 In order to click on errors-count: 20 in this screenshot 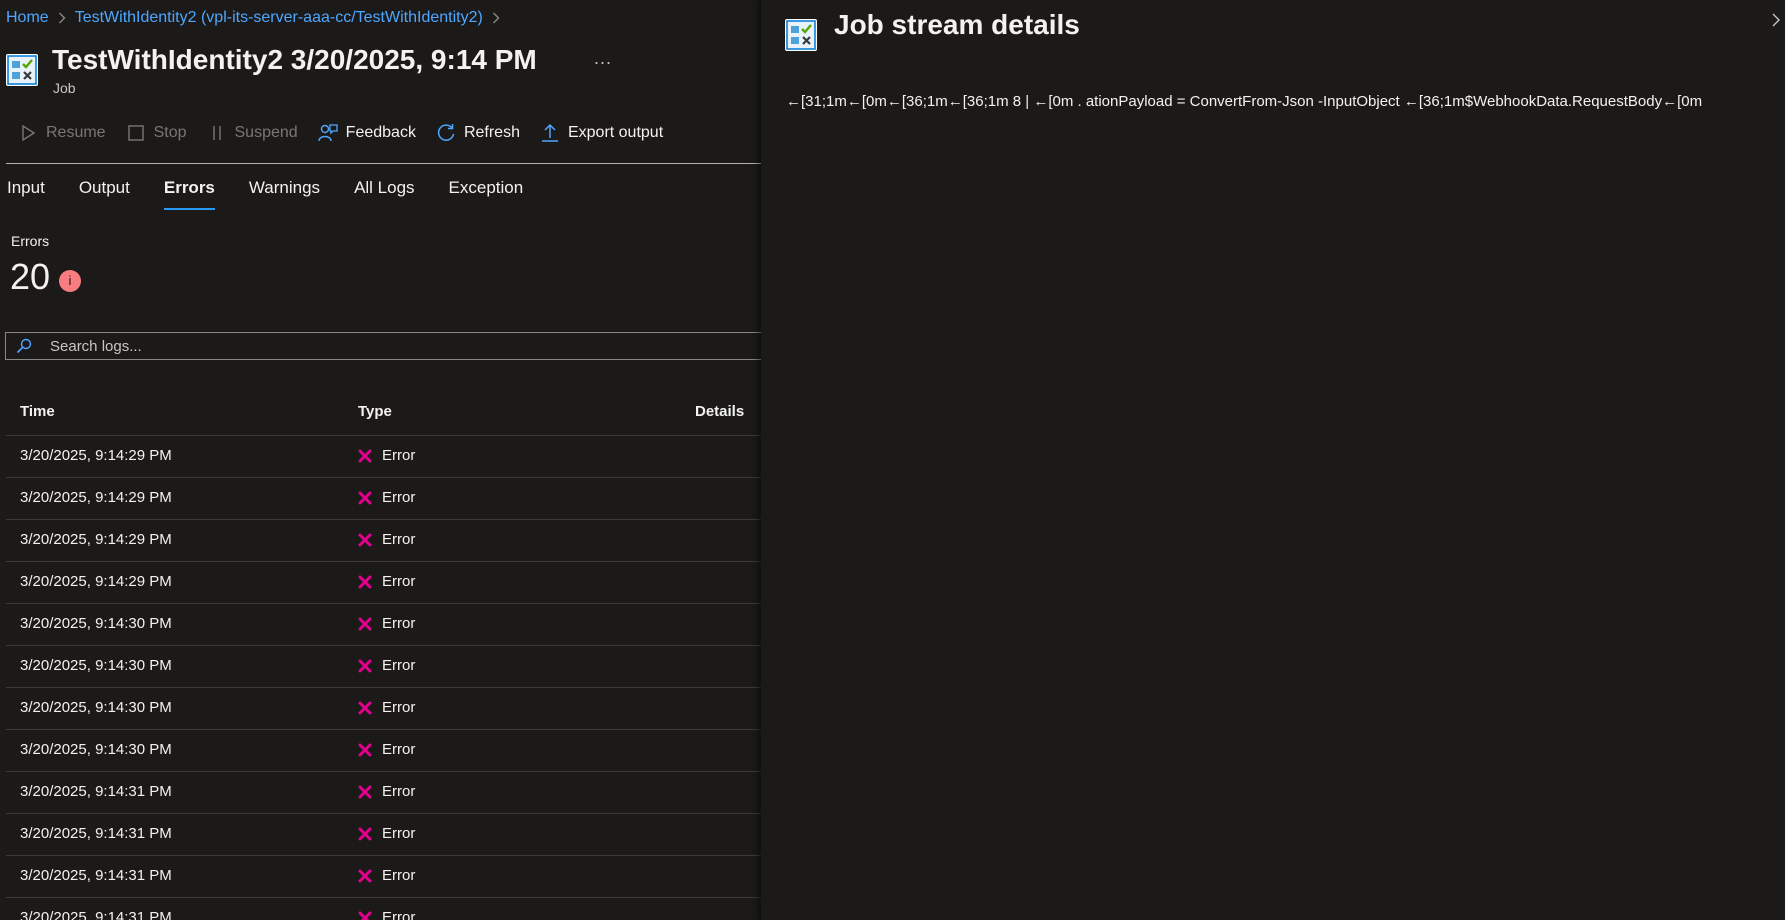, I will do `click(30, 276)`.